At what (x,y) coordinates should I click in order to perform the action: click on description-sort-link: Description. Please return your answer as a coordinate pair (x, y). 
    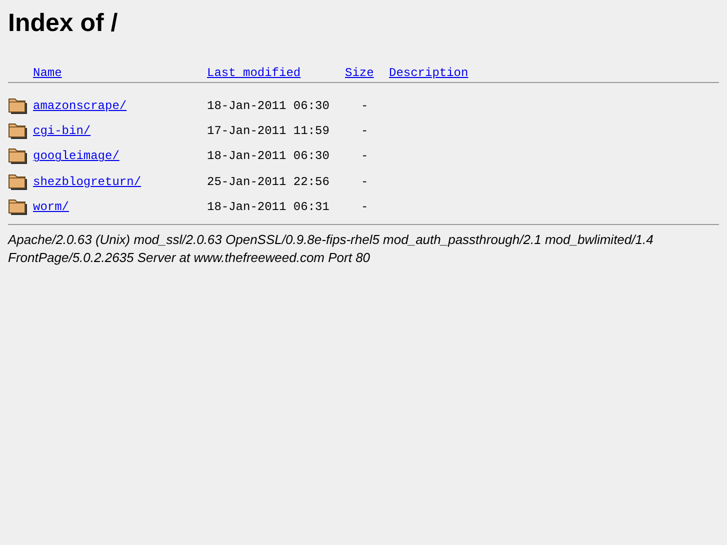
    Looking at the image, I should click on (428, 73).